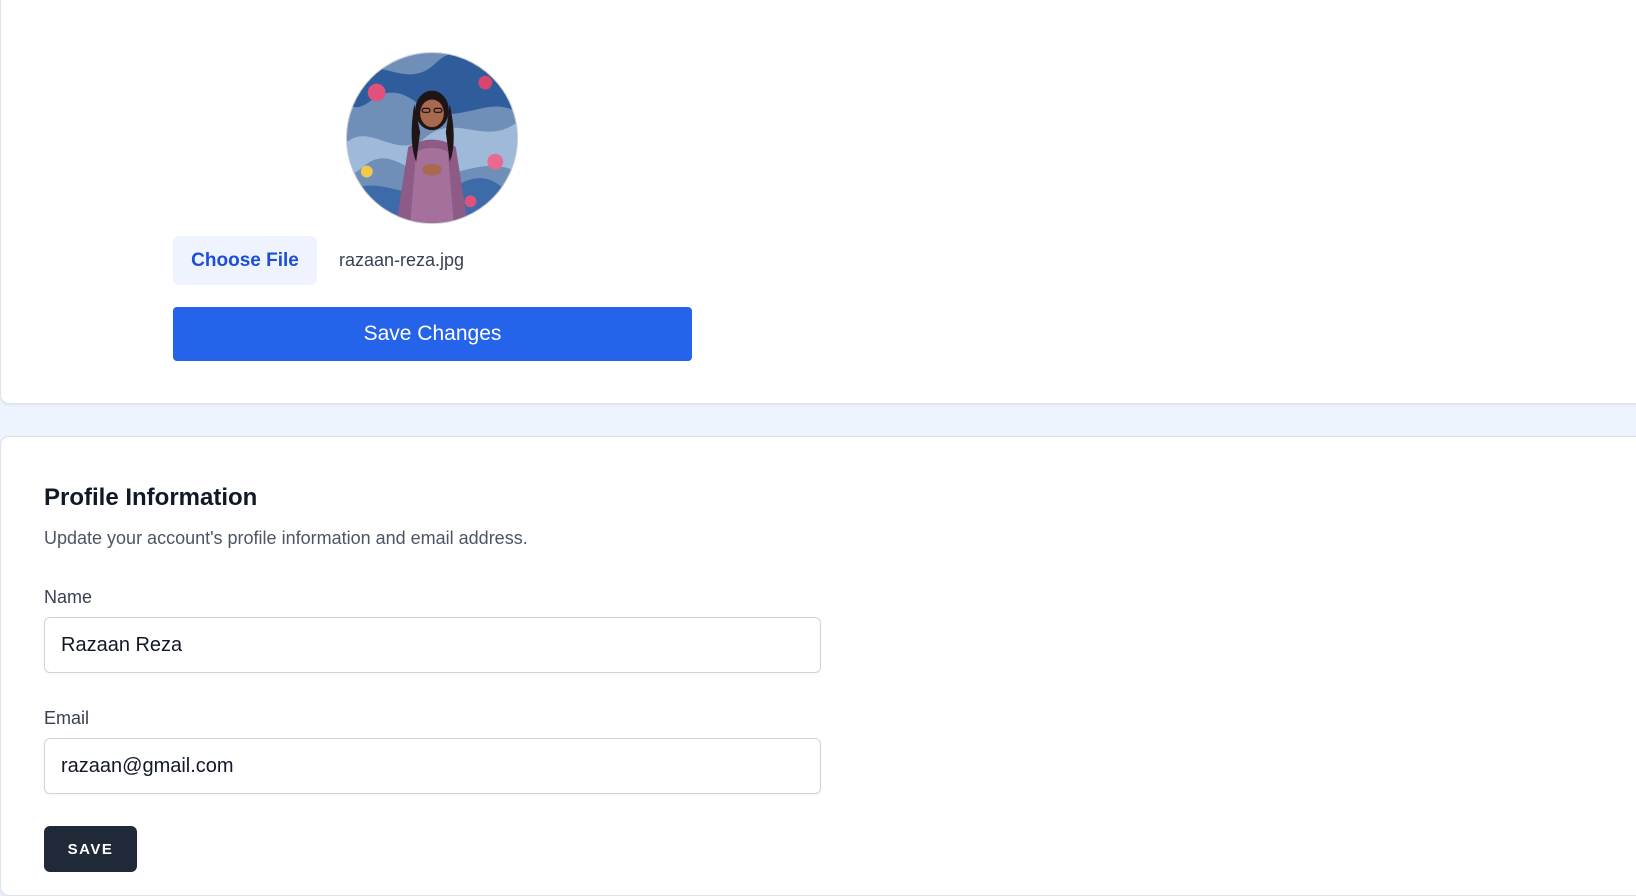 This screenshot has width=1636, height=896. What do you see at coordinates (432, 138) in the screenshot?
I see `avatar` at bounding box center [432, 138].